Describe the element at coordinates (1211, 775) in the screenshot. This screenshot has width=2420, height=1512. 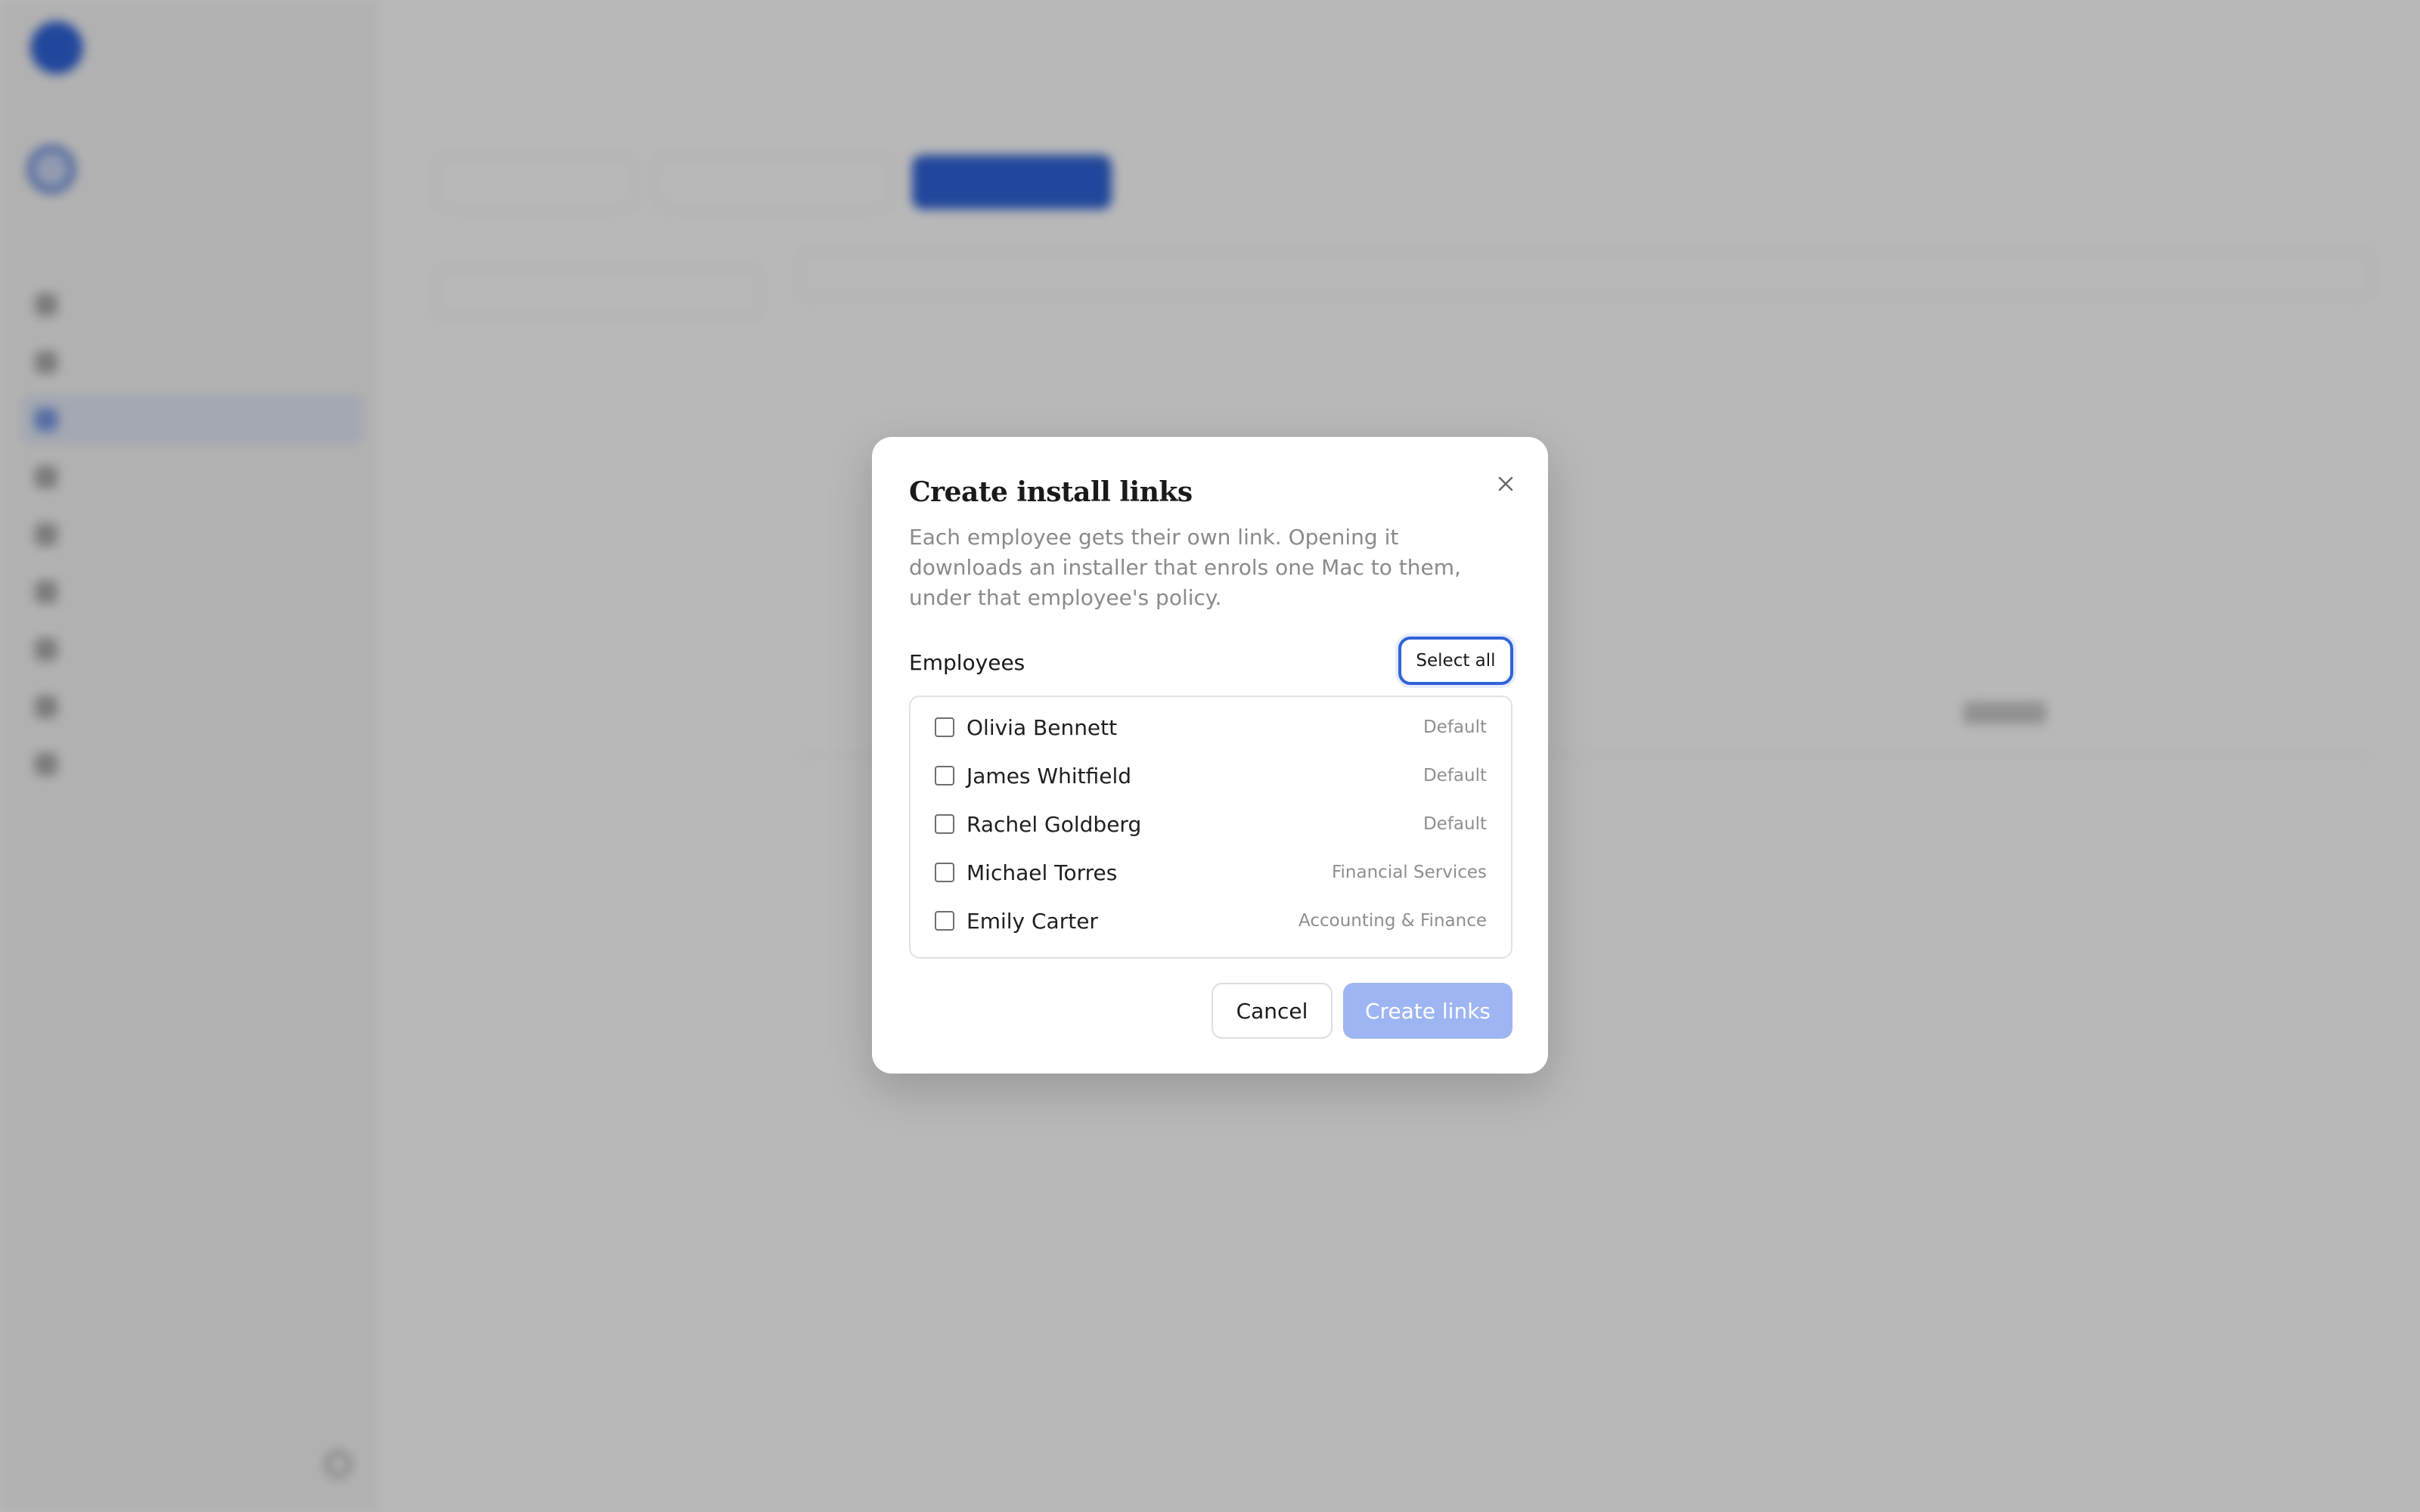
I see `employee-row: James Whitfield Default` at that location.